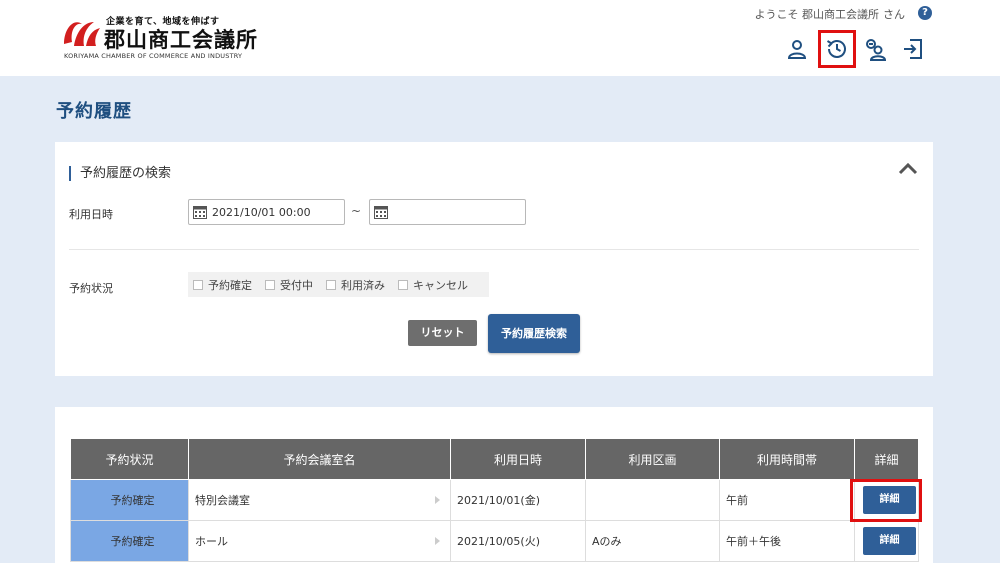  I want to click on table-row: 予約確定 特別会議室 2021/10/01(金) 午前 詳細, so click(494, 500).